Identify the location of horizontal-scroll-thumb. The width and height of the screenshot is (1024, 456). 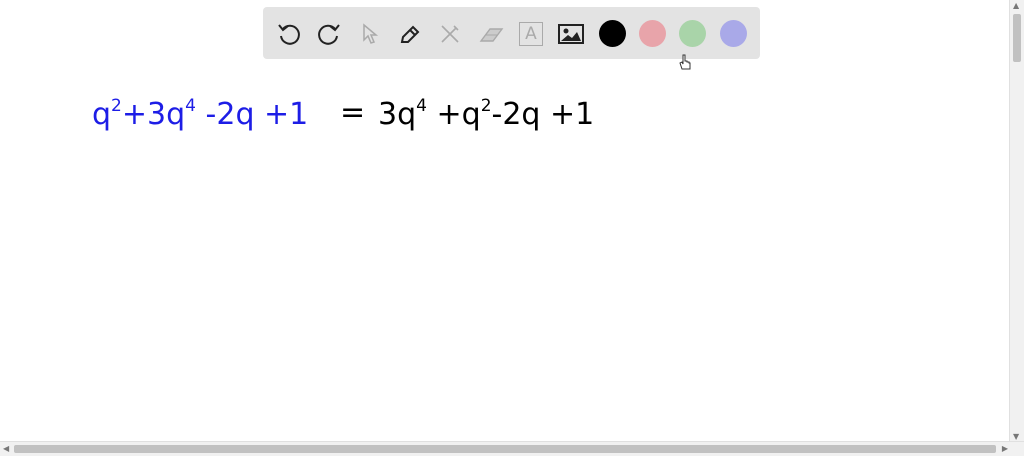
(505, 449).